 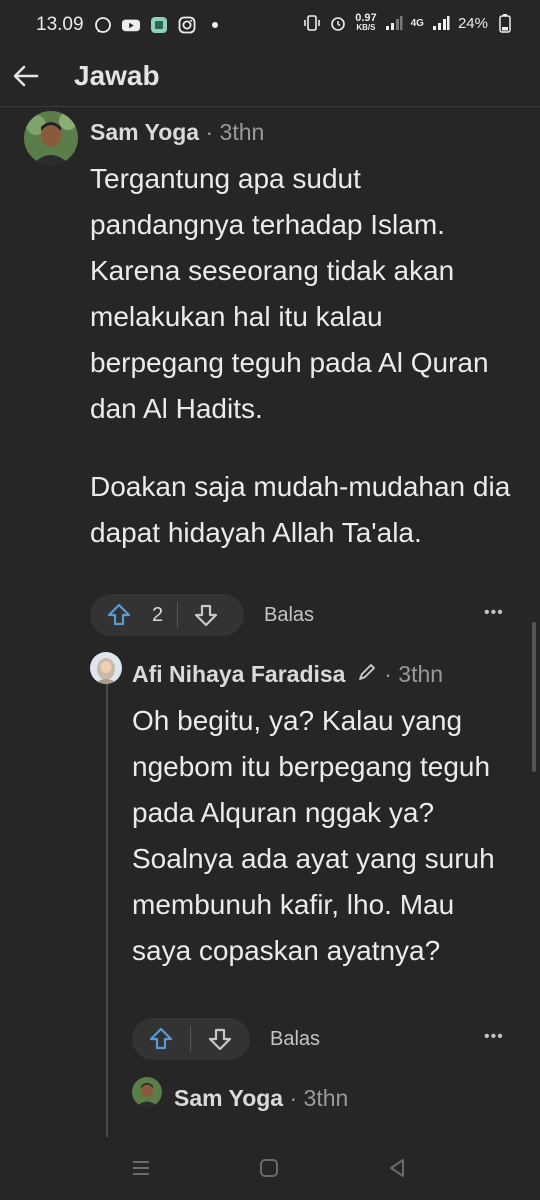 I want to click on clock: 13.09, so click(x=60, y=24).